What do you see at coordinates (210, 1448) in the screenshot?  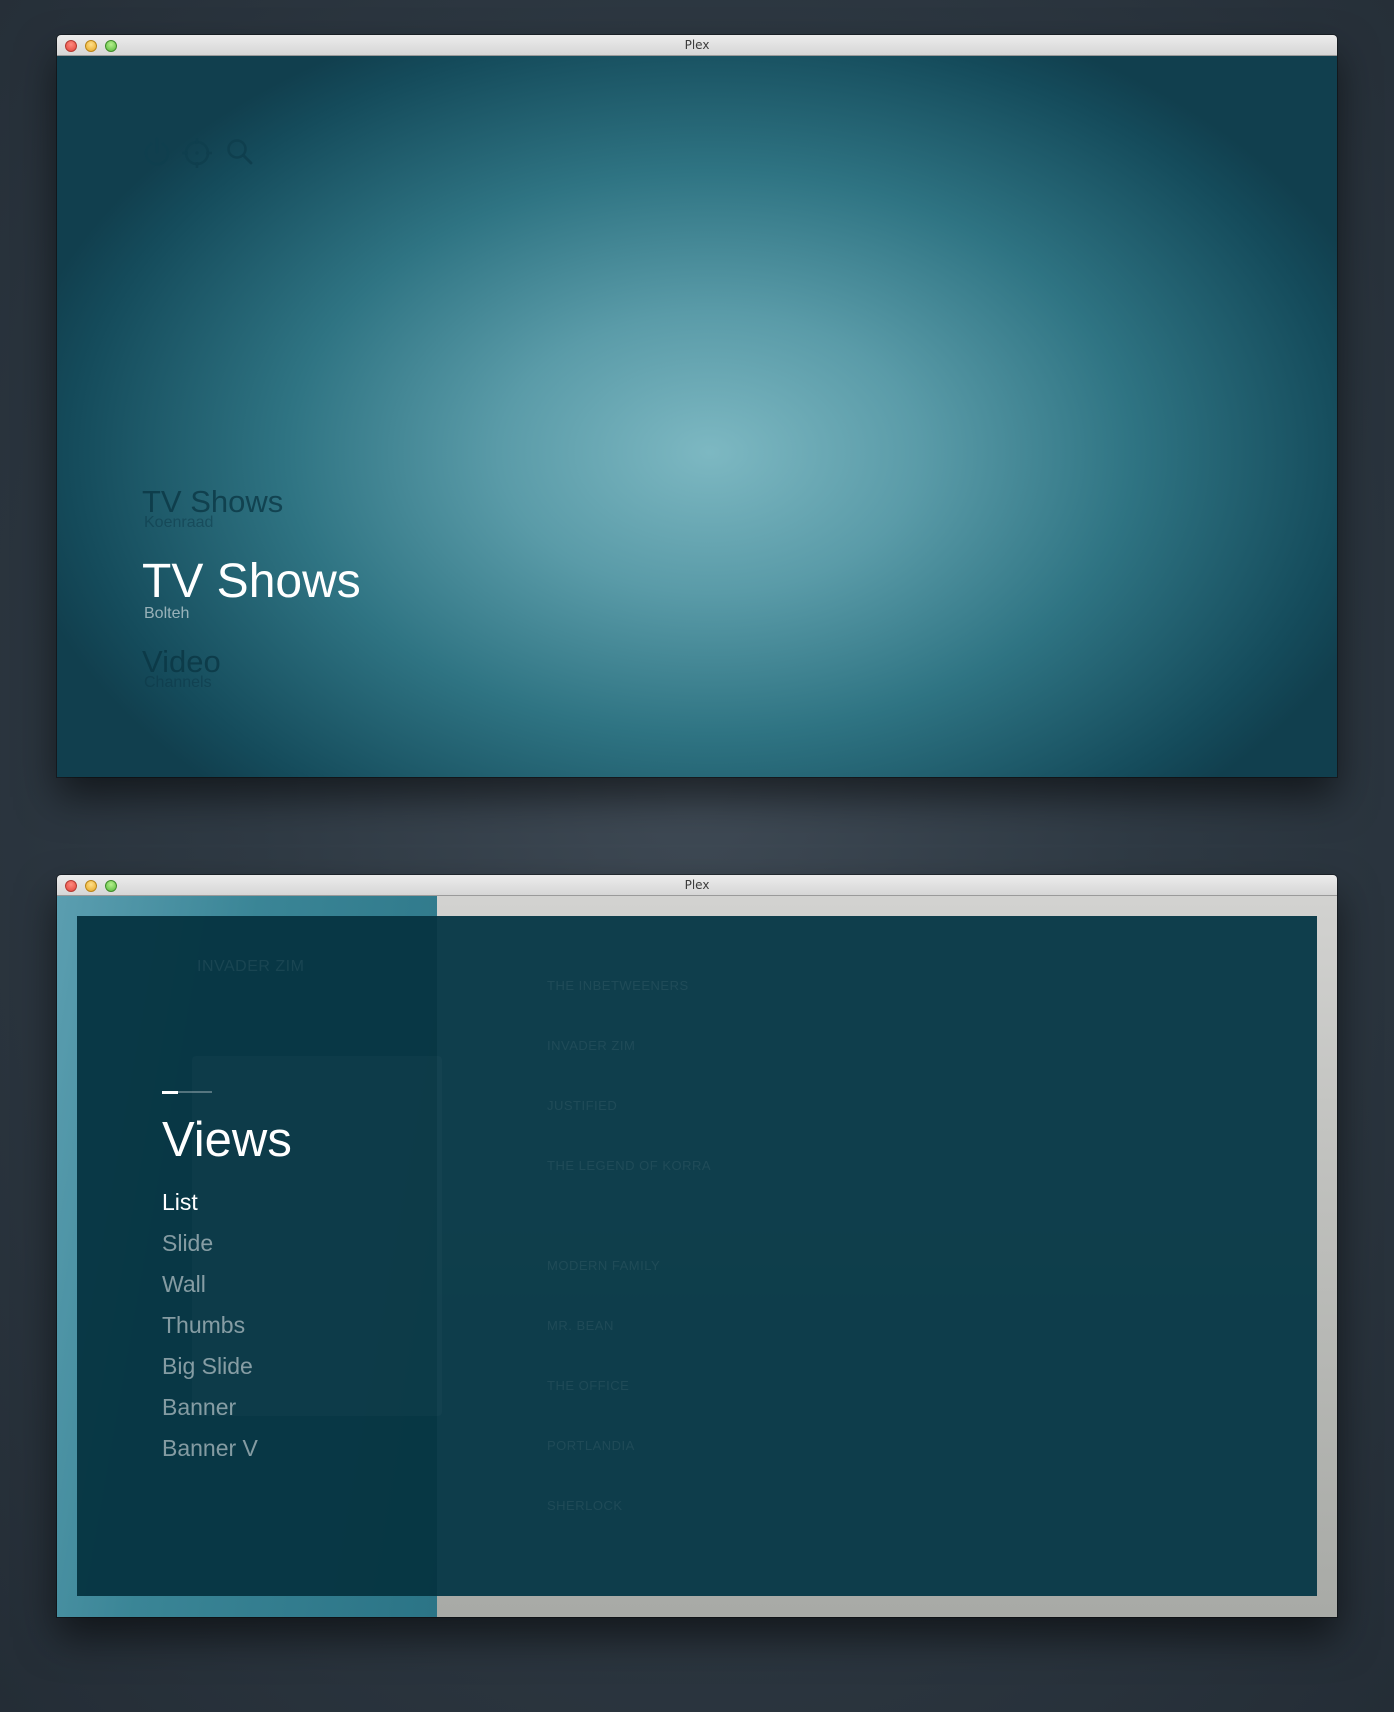 I see `view-option-banner-v: Banner V` at bounding box center [210, 1448].